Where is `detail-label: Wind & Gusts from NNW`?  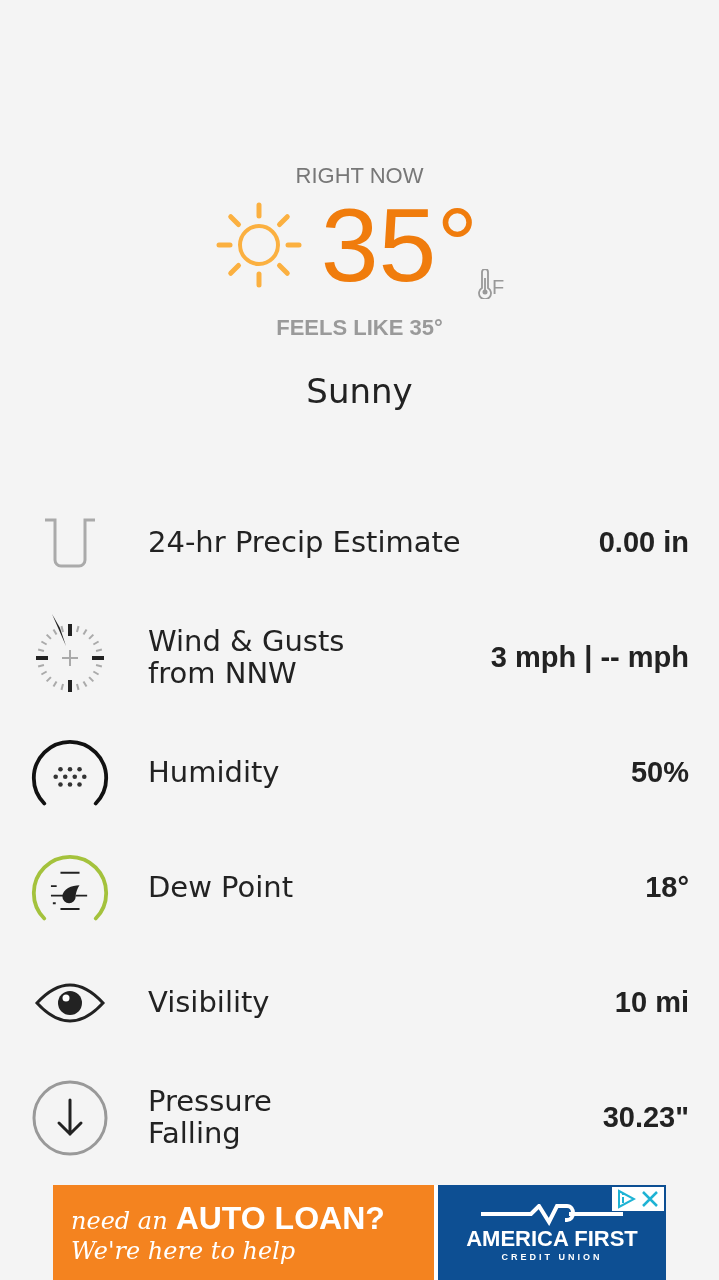
detail-label: Wind & Gusts from NNW is located at coordinates (247, 657).